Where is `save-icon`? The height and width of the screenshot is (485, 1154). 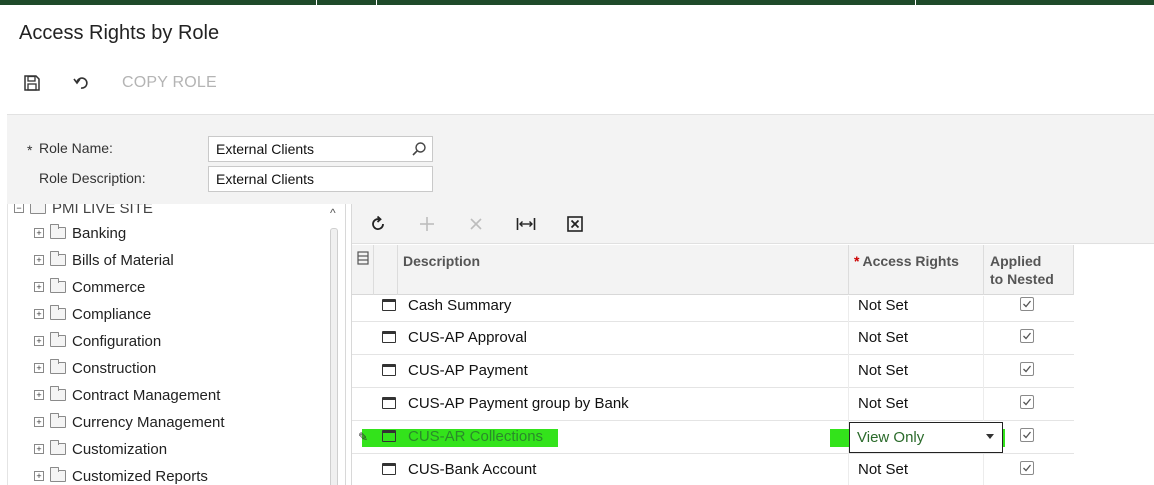
save-icon is located at coordinates (32, 83).